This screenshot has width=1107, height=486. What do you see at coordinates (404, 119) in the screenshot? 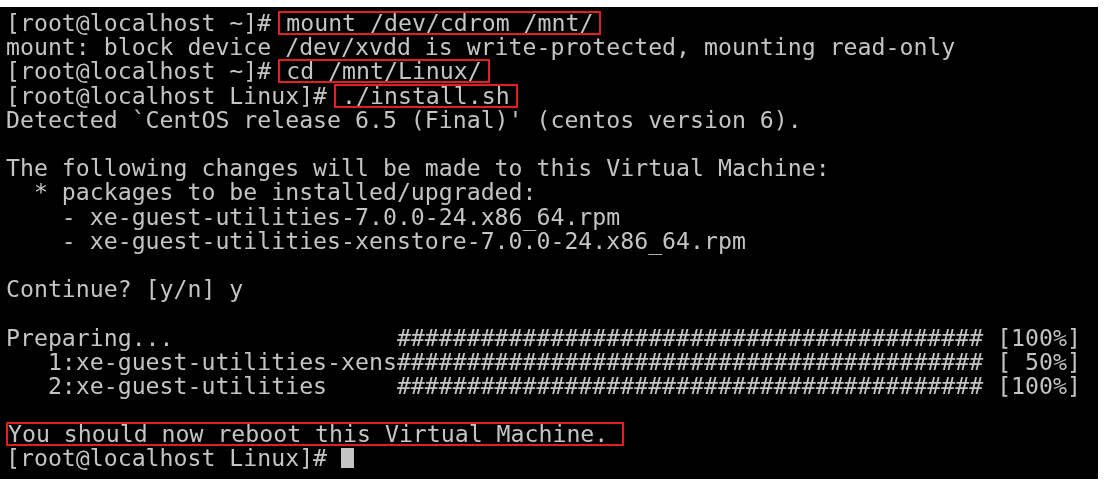
I see `output-text: Detected `CentOS release 6.5 (Final)' (centos version 6).` at bounding box center [404, 119].